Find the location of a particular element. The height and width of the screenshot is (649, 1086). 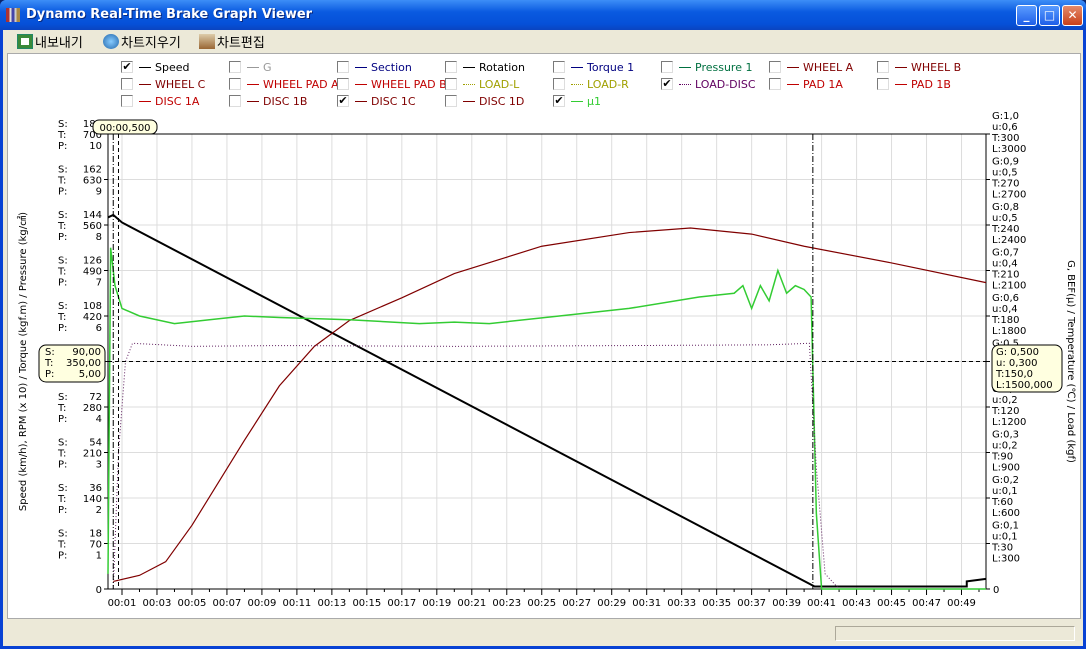

x-tick-label: 00:39 is located at coordinates (786, 603).